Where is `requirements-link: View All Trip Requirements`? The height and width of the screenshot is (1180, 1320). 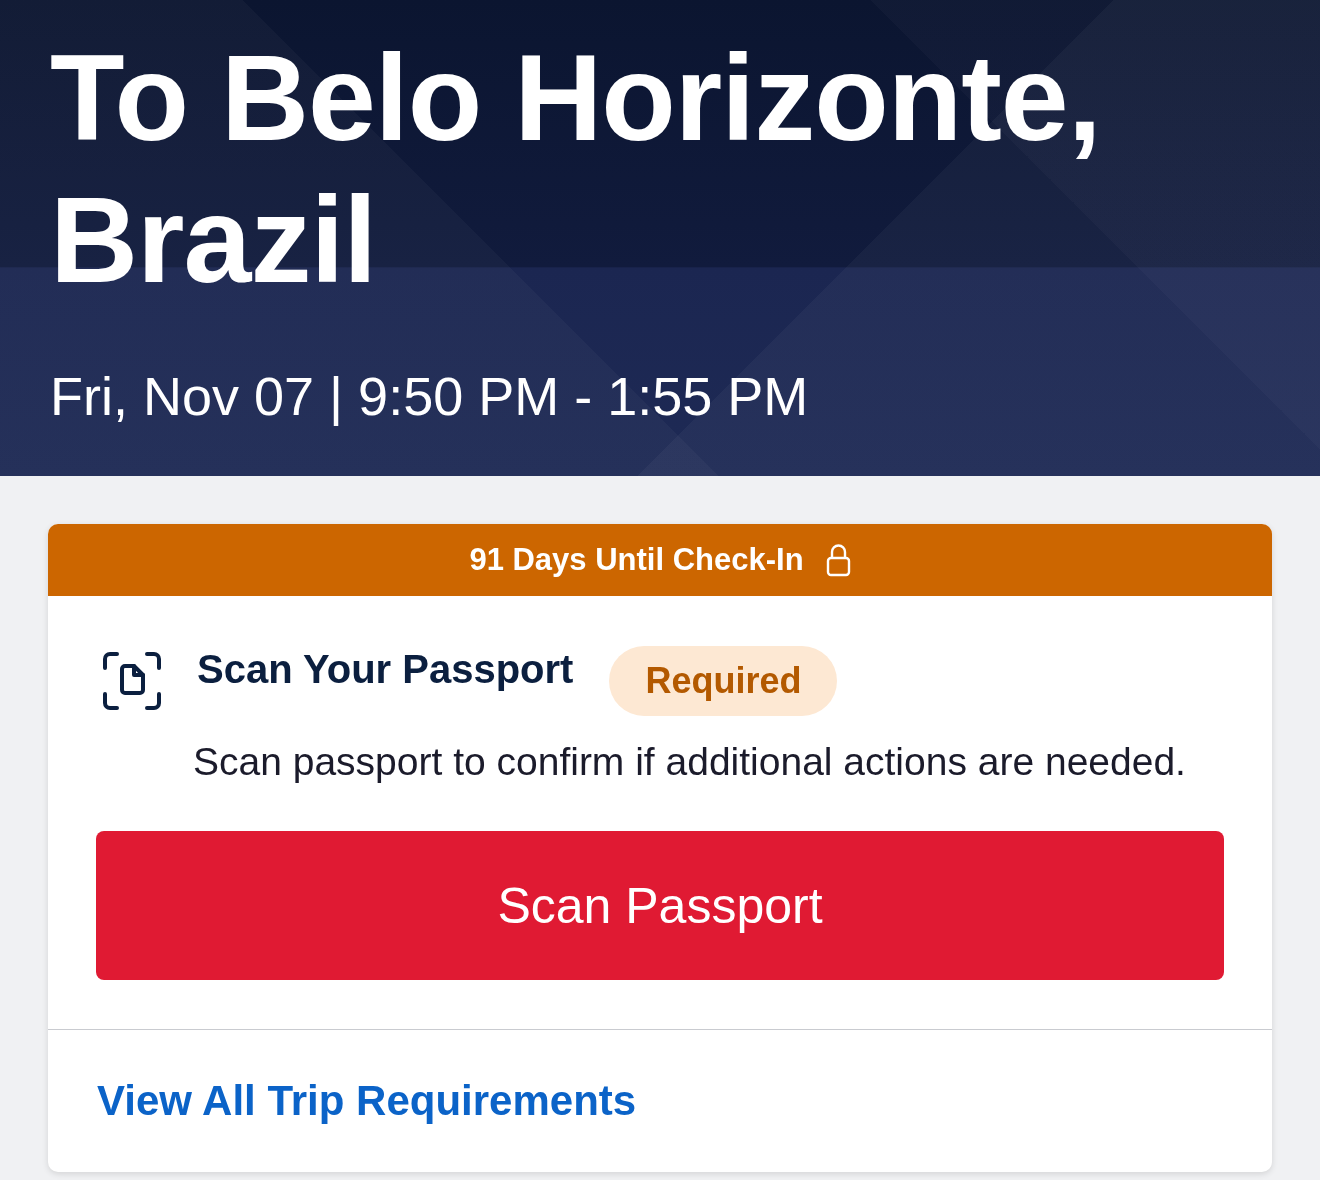
requirements-link: View All Trip Requirements is located at coordinates (367, 1100).